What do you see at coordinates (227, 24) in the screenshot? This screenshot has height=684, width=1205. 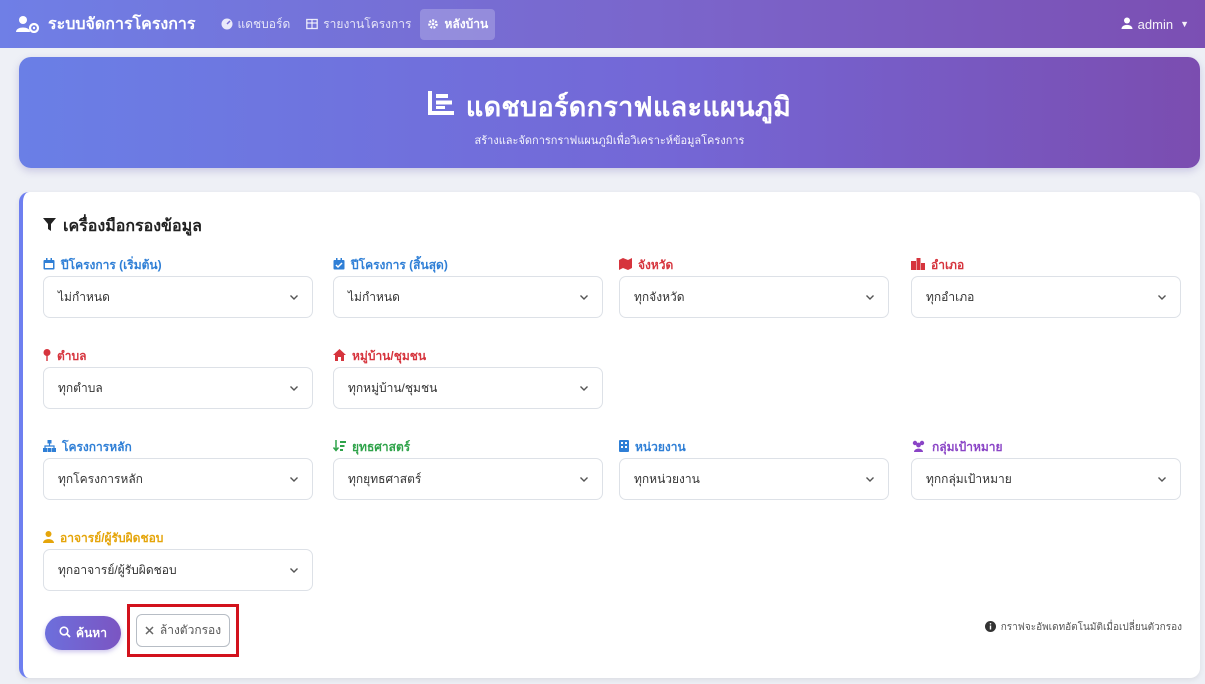 I see `dashboard-icon` at bounding box center [227, 24].